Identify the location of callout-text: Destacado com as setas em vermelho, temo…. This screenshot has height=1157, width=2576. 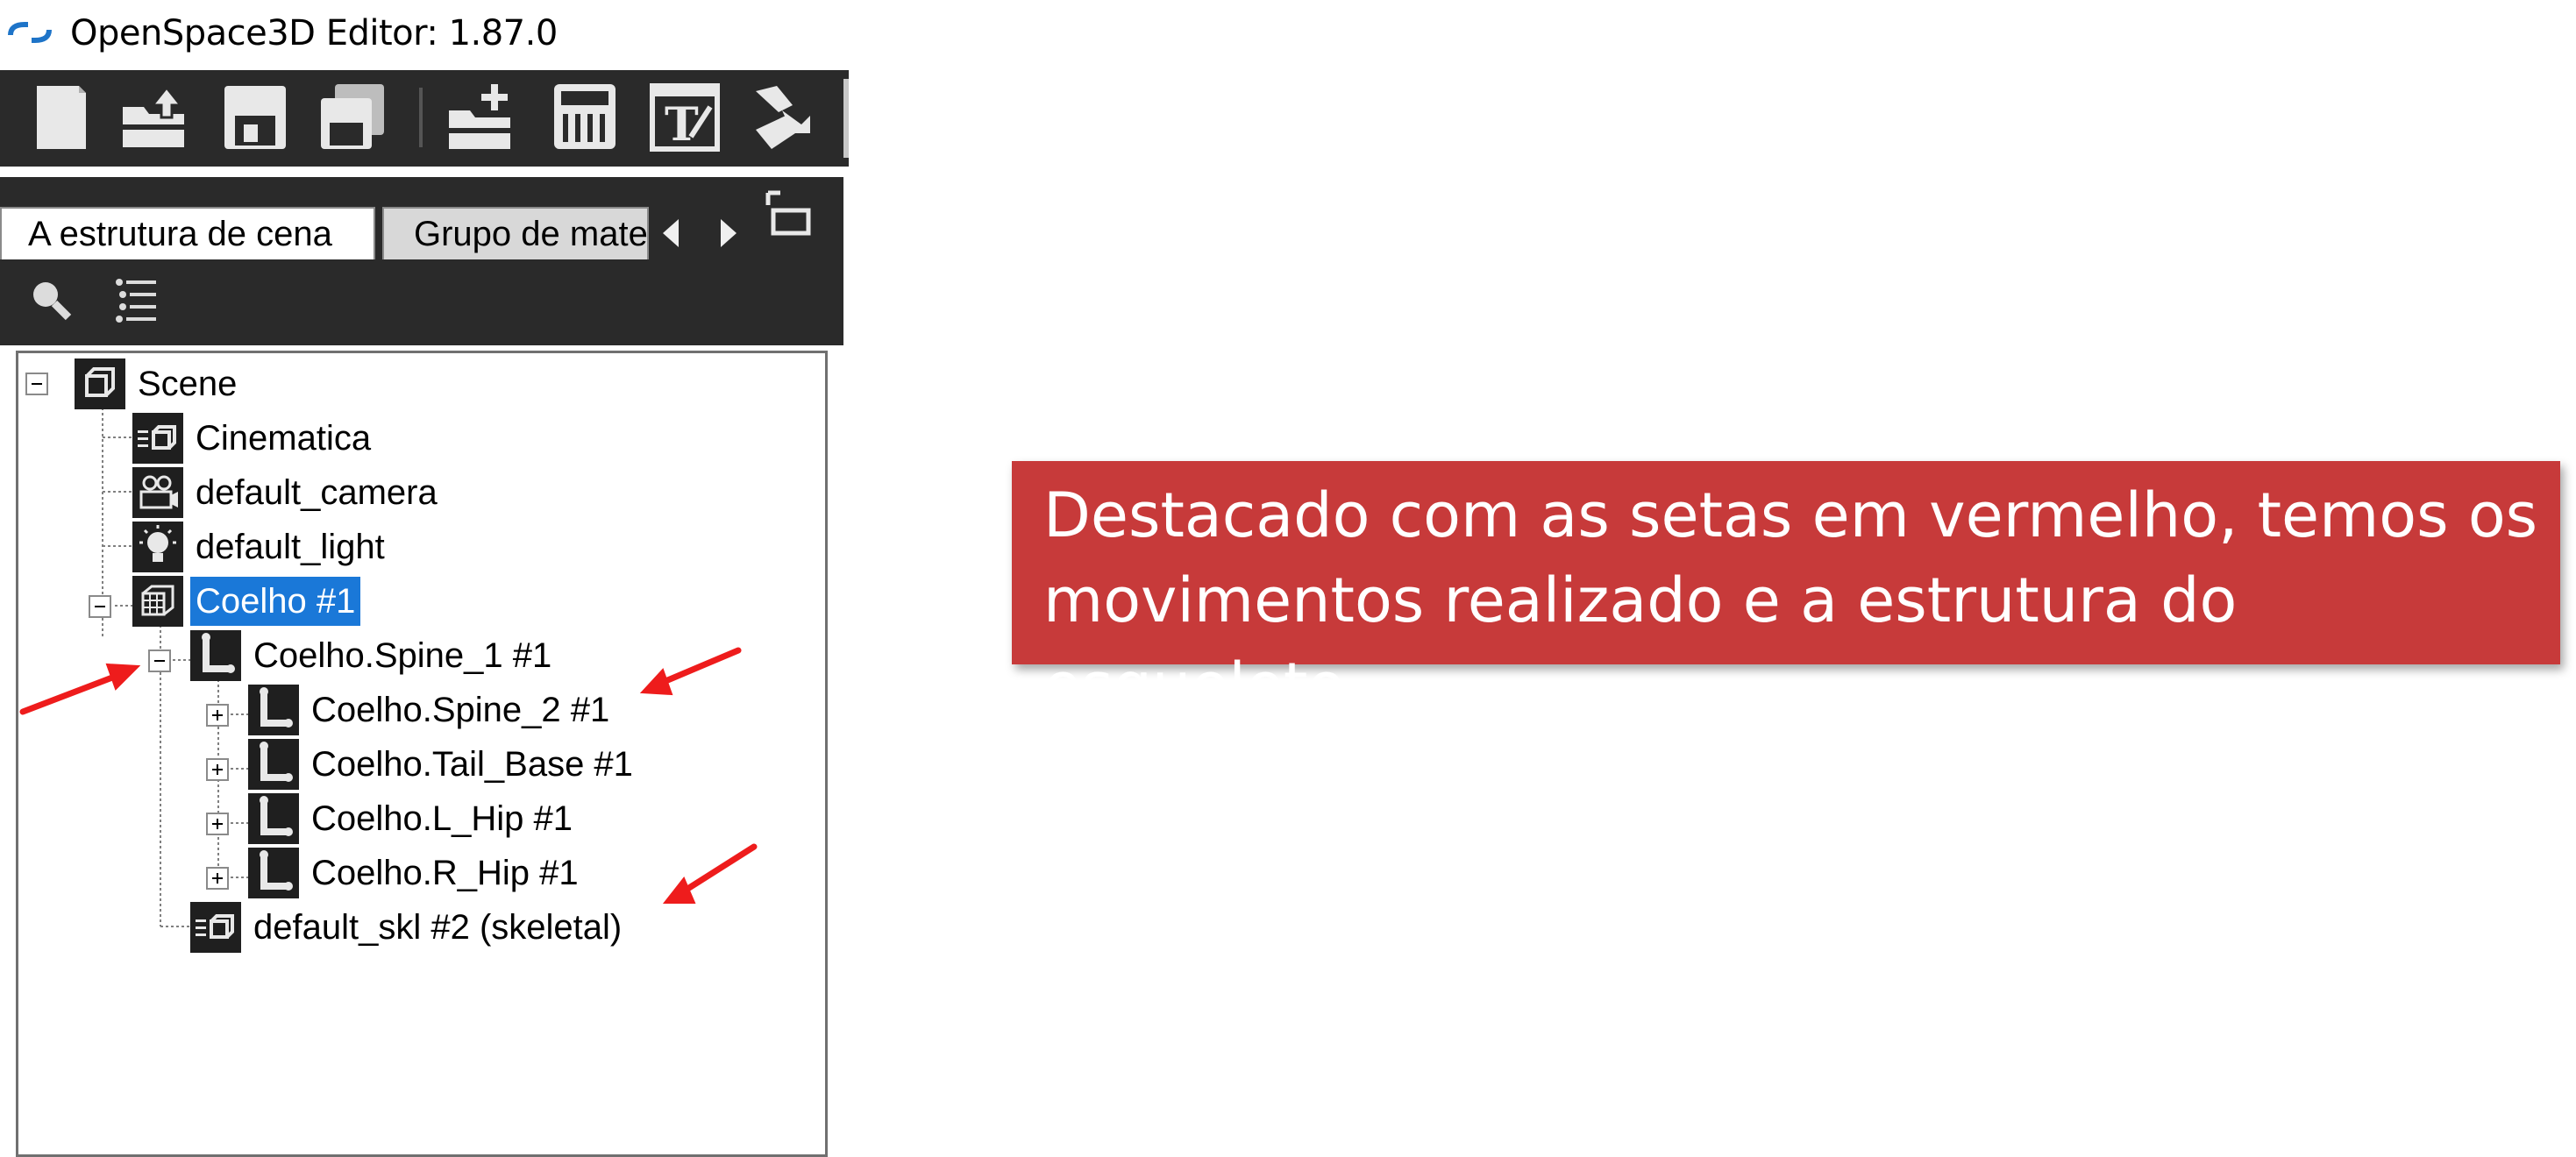
(1790, 600).